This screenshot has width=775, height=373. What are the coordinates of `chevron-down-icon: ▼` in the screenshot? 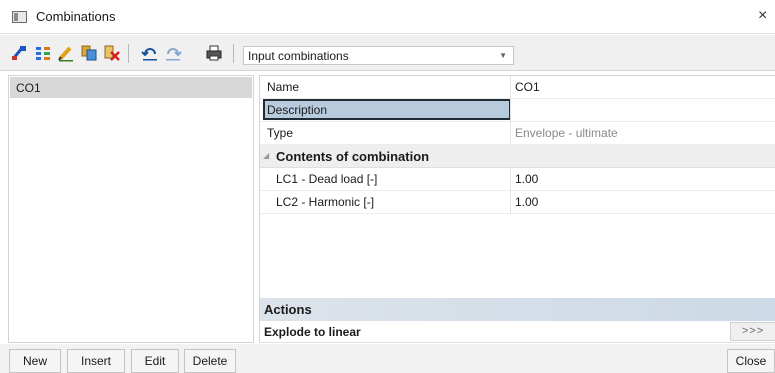 It's located at (503, 55).